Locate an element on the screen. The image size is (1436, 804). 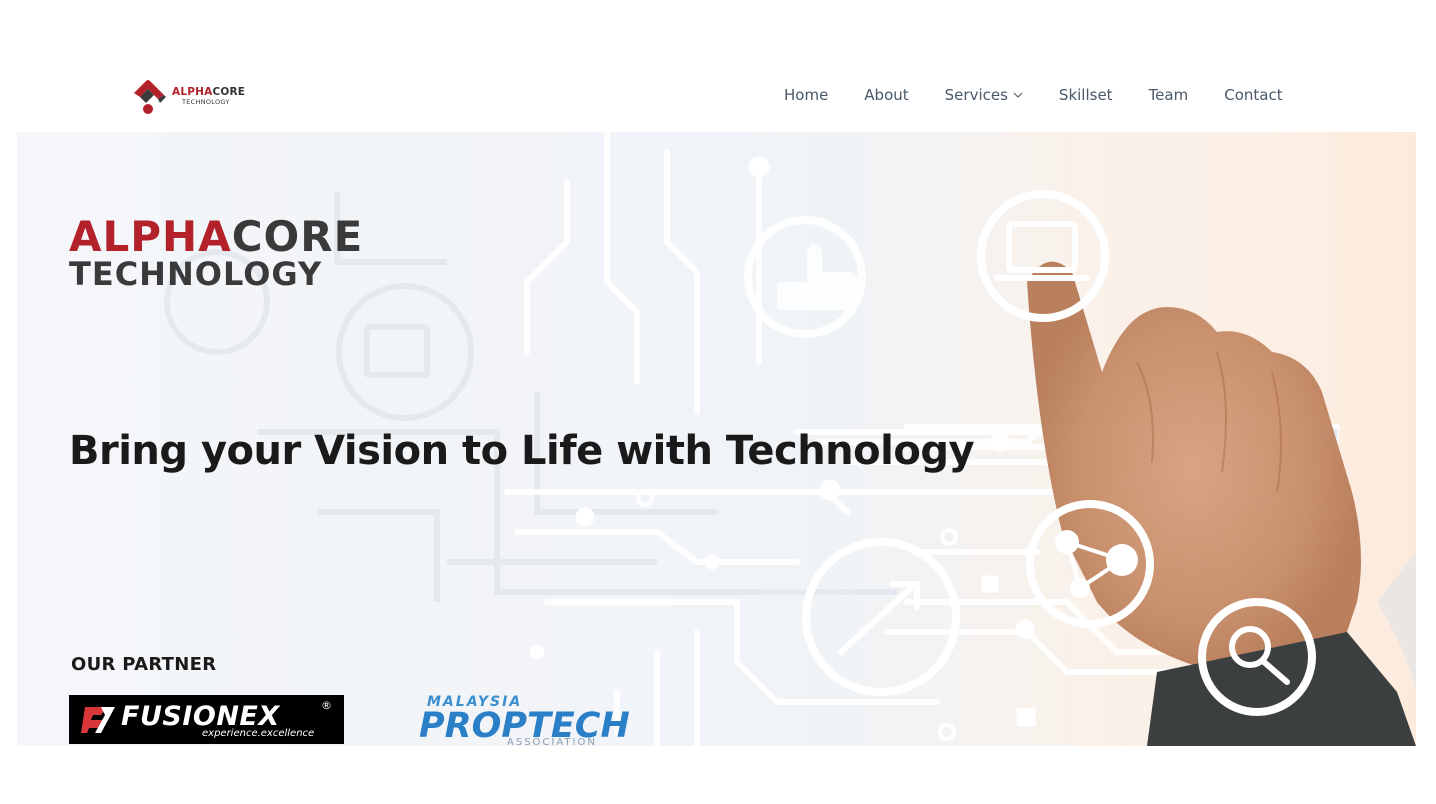
fusionex-registered: ® is located at coordinates (326, 705).